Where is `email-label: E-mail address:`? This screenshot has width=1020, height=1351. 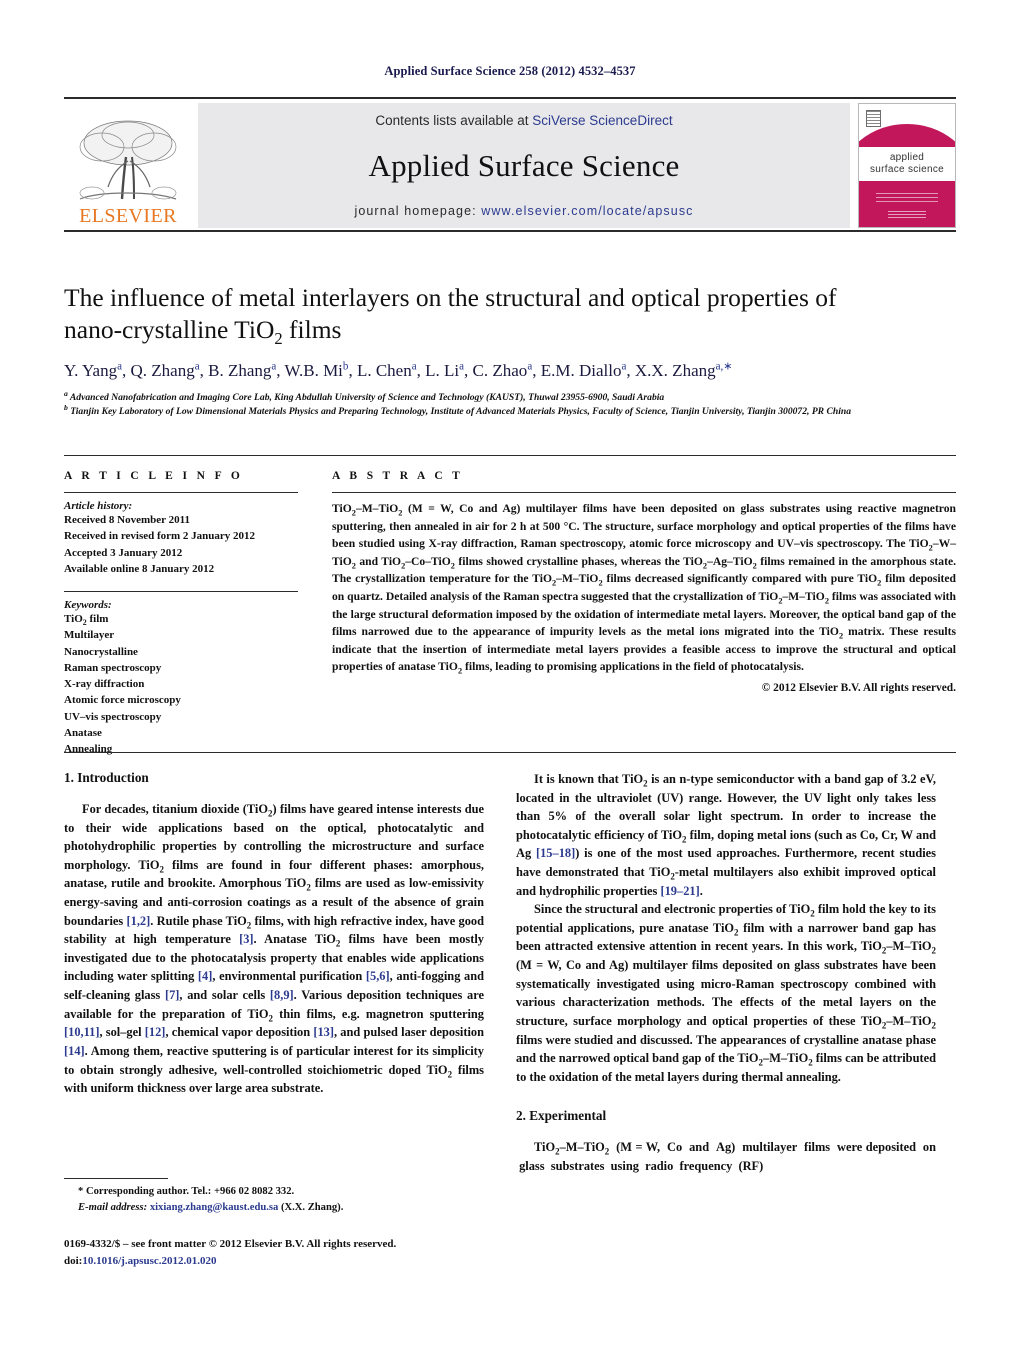
email-label: E-mail address: is located at coordinates (113, 1207).